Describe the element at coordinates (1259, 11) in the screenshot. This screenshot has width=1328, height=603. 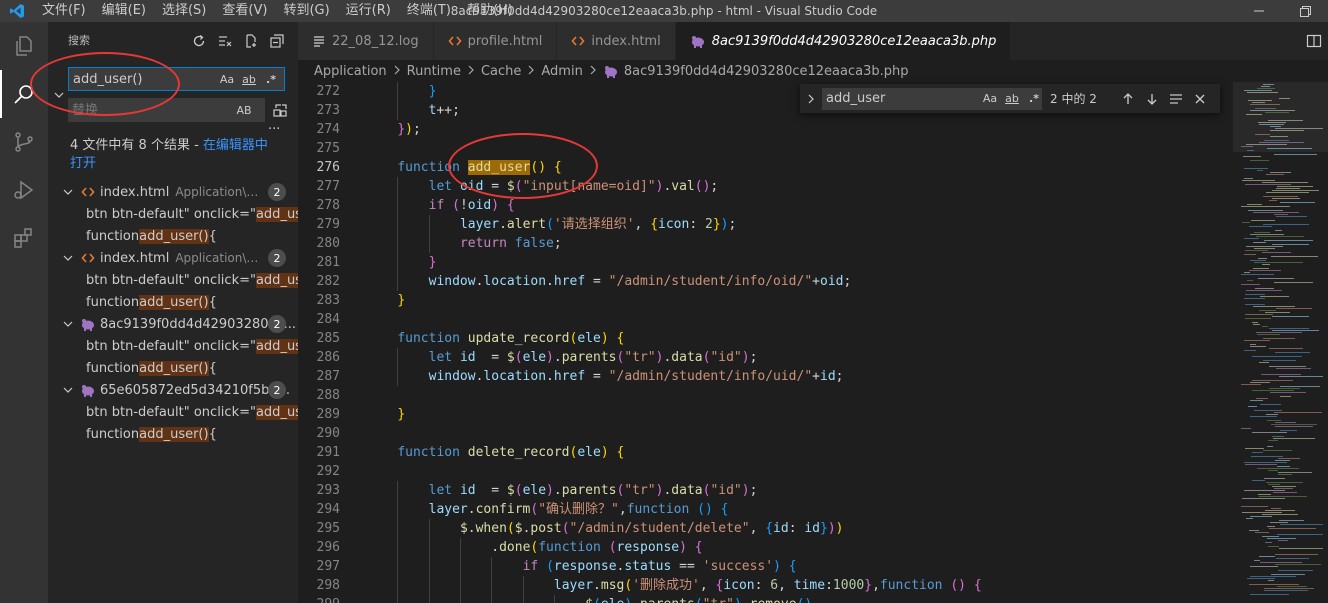
I see `minimize-icon` at that location.